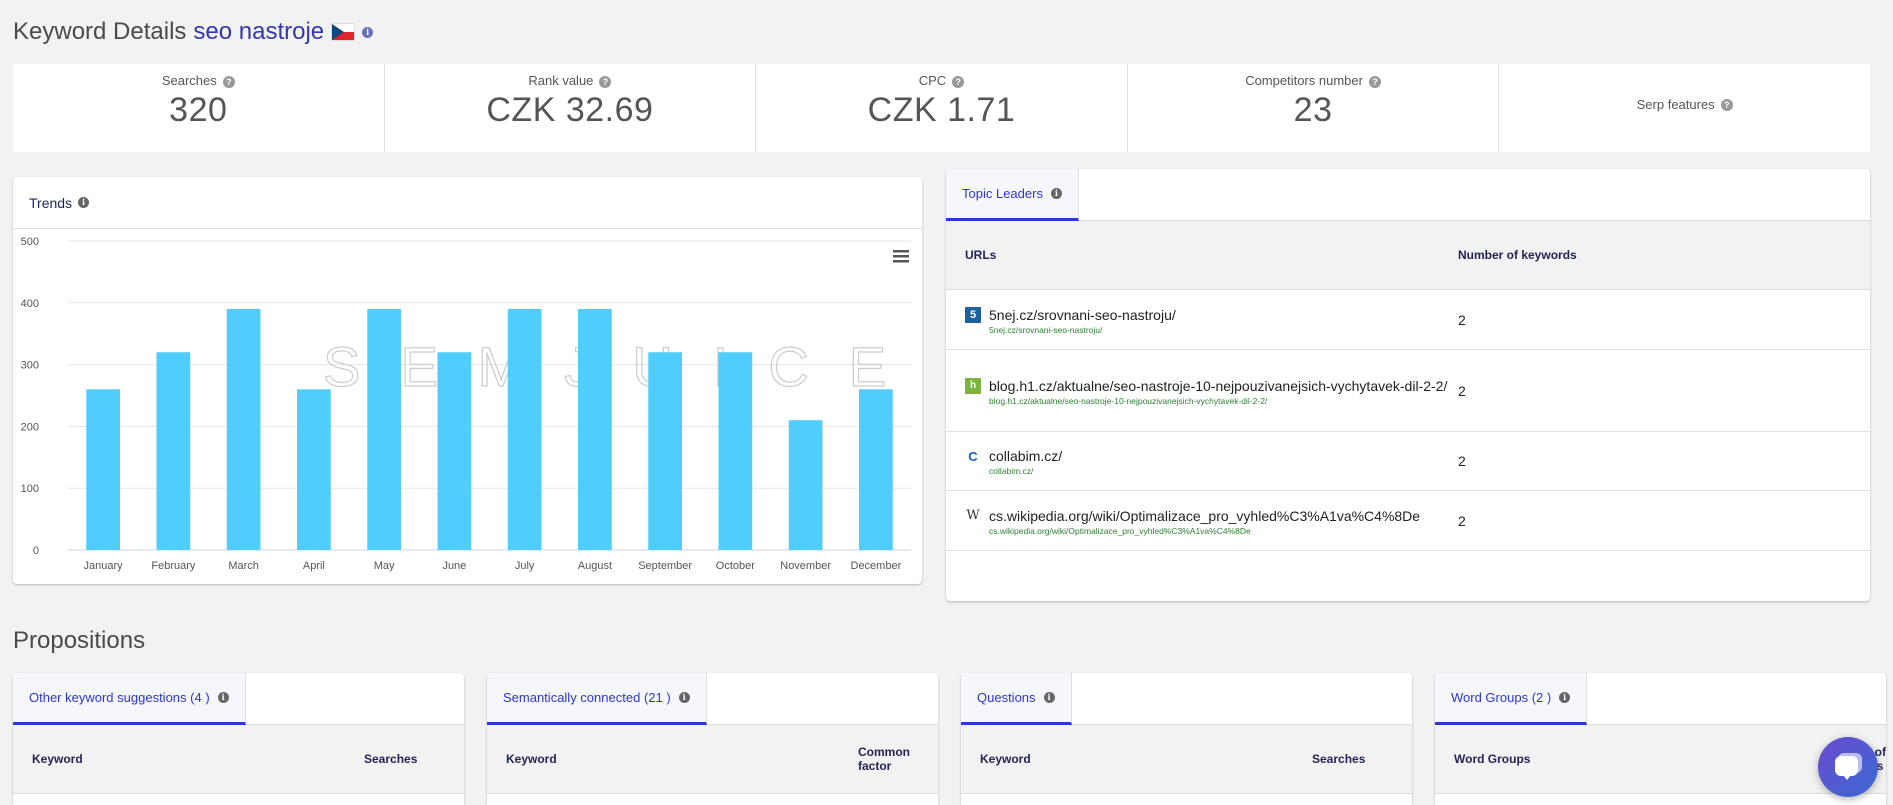 This screenshot has width=1893, height=805. I want to click on bar-april, so click(314, 469).